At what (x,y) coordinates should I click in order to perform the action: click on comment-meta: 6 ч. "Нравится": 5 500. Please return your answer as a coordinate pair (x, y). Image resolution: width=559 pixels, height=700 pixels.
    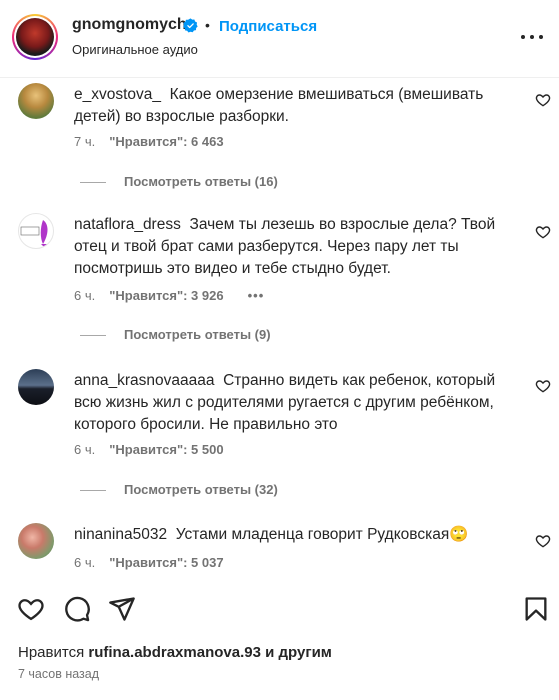
    Looking at the image, I should click on (149, 449).